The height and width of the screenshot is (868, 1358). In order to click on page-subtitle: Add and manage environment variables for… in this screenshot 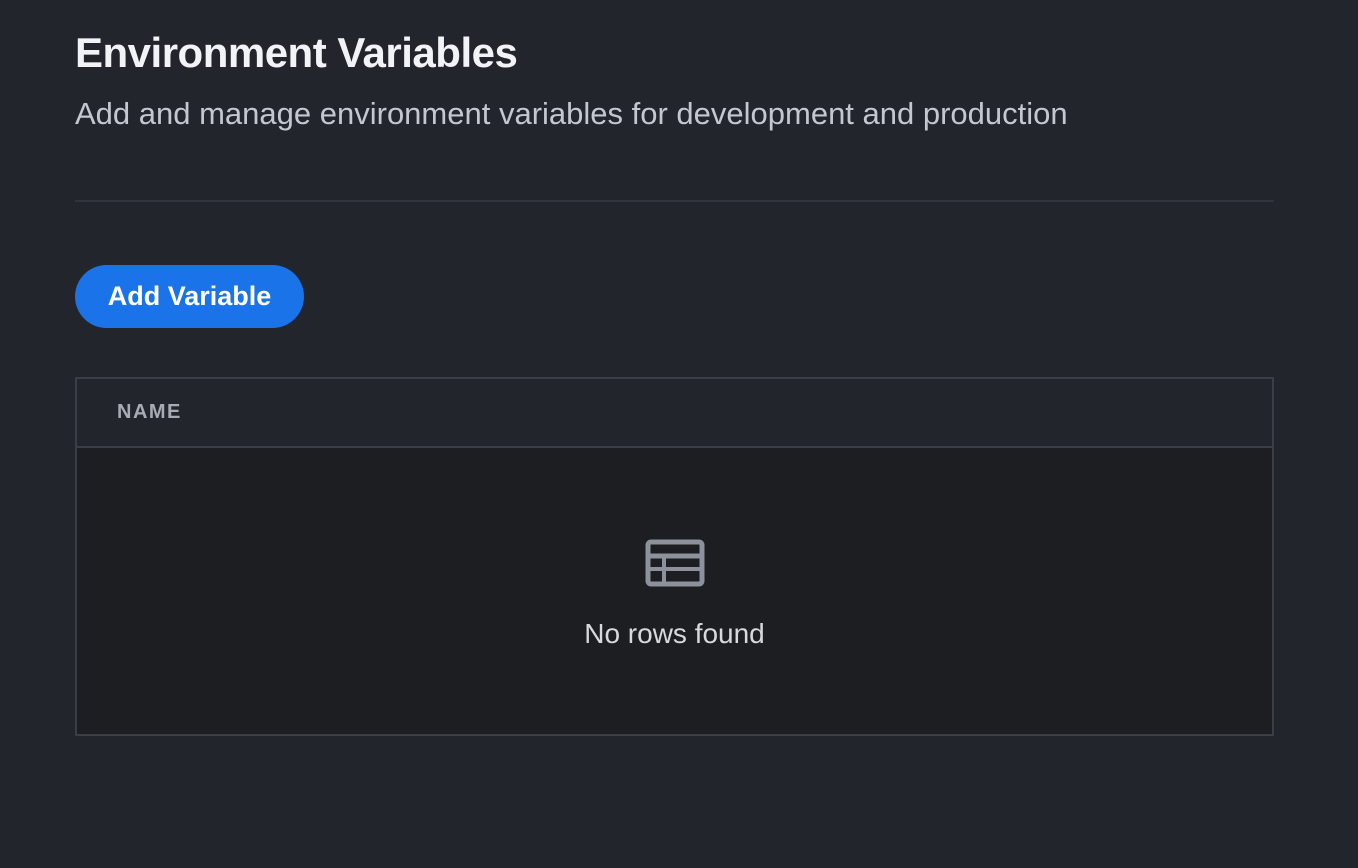, I will do `click(571, 113)`.